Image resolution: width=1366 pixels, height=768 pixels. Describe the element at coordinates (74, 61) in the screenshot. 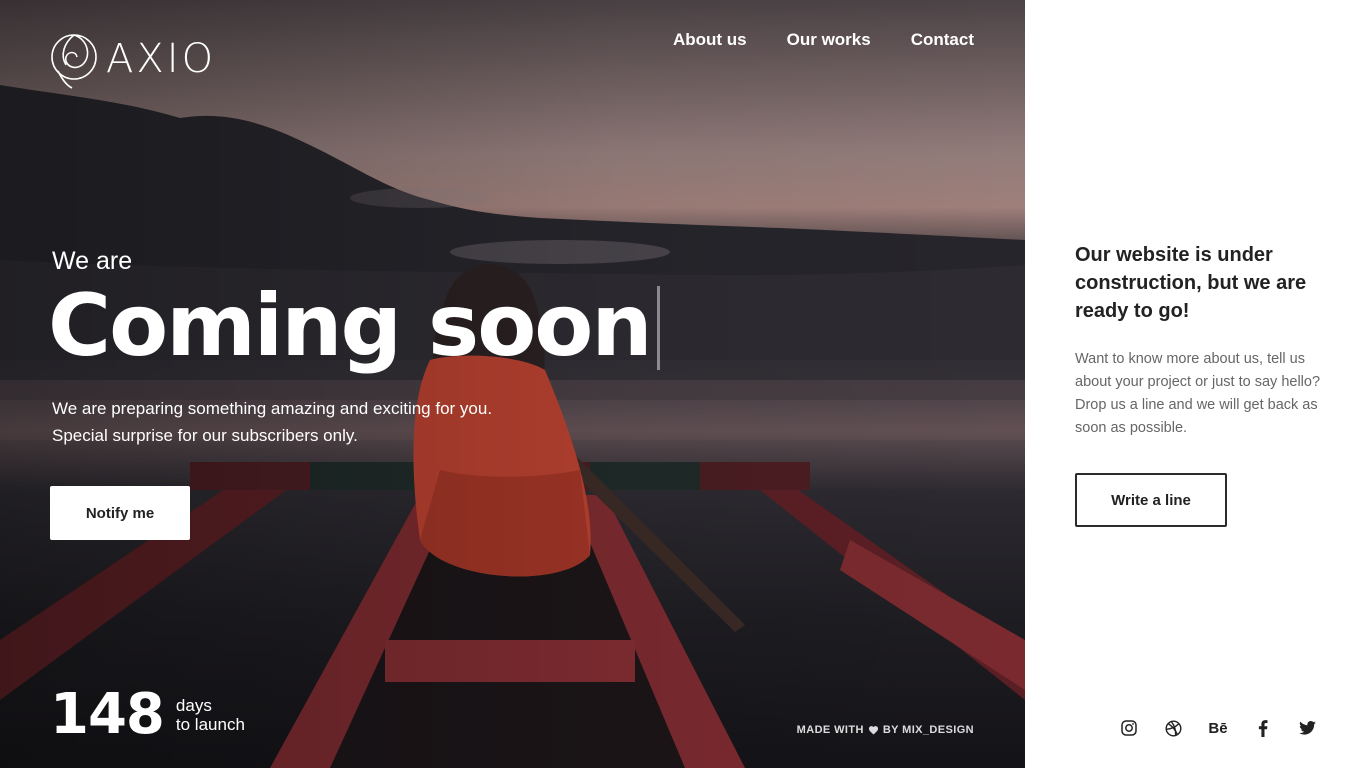

I see `nautilus-logo-icon` at that location.